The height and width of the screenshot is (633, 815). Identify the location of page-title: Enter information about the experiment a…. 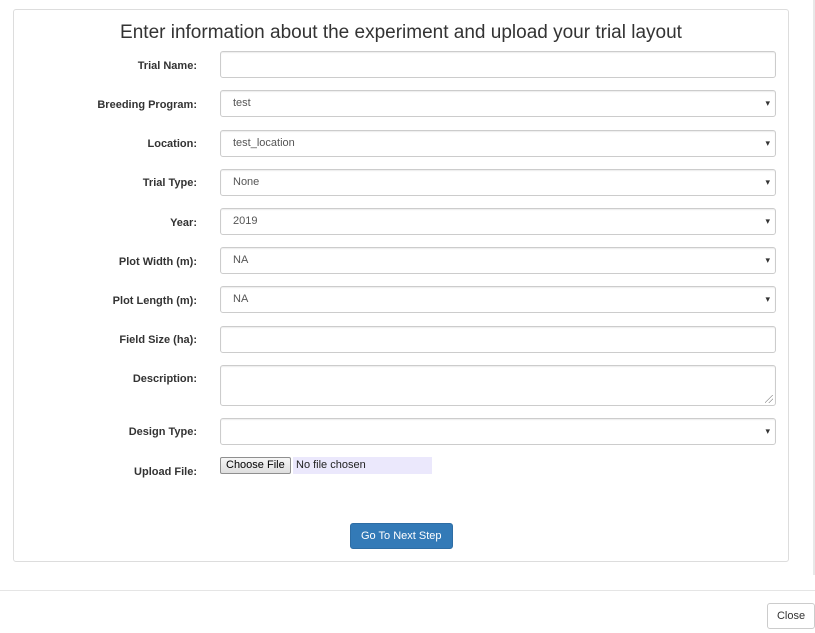
(401, 32).